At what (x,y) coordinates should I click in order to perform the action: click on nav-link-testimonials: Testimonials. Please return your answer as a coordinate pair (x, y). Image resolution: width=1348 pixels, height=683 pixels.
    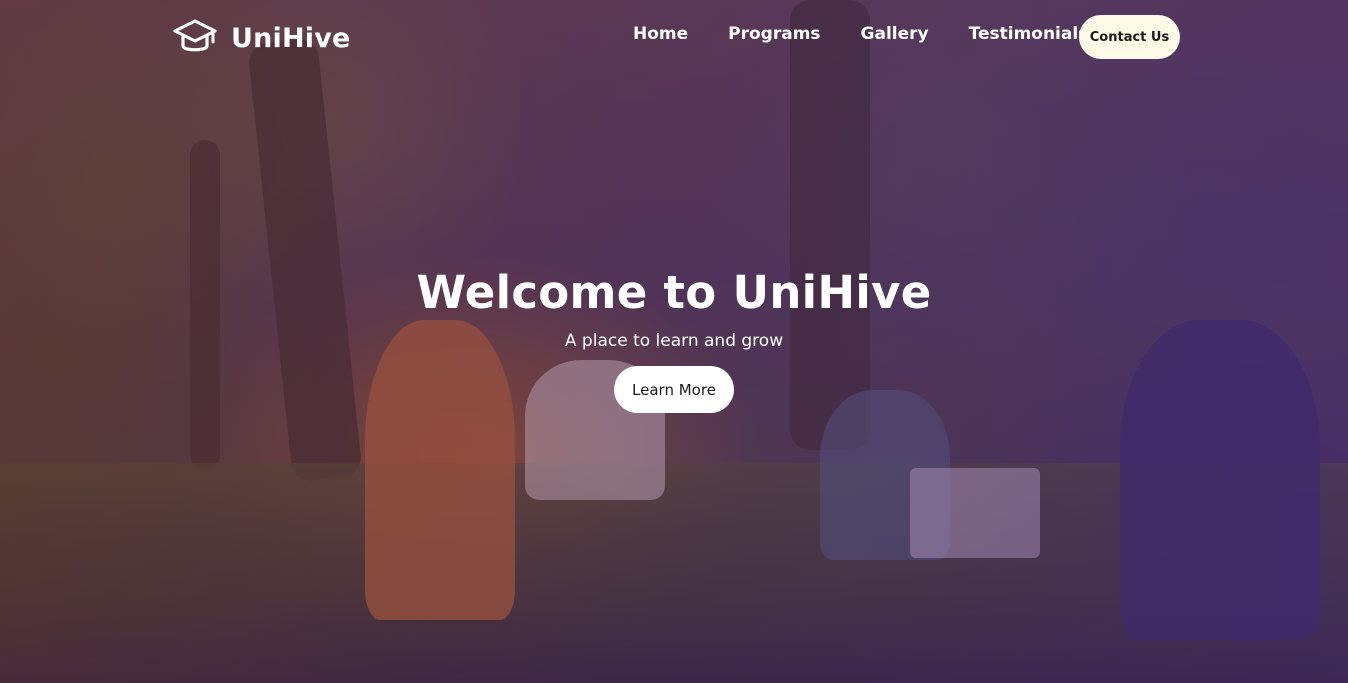
    Looking at the image, I should click on (1029, 34).